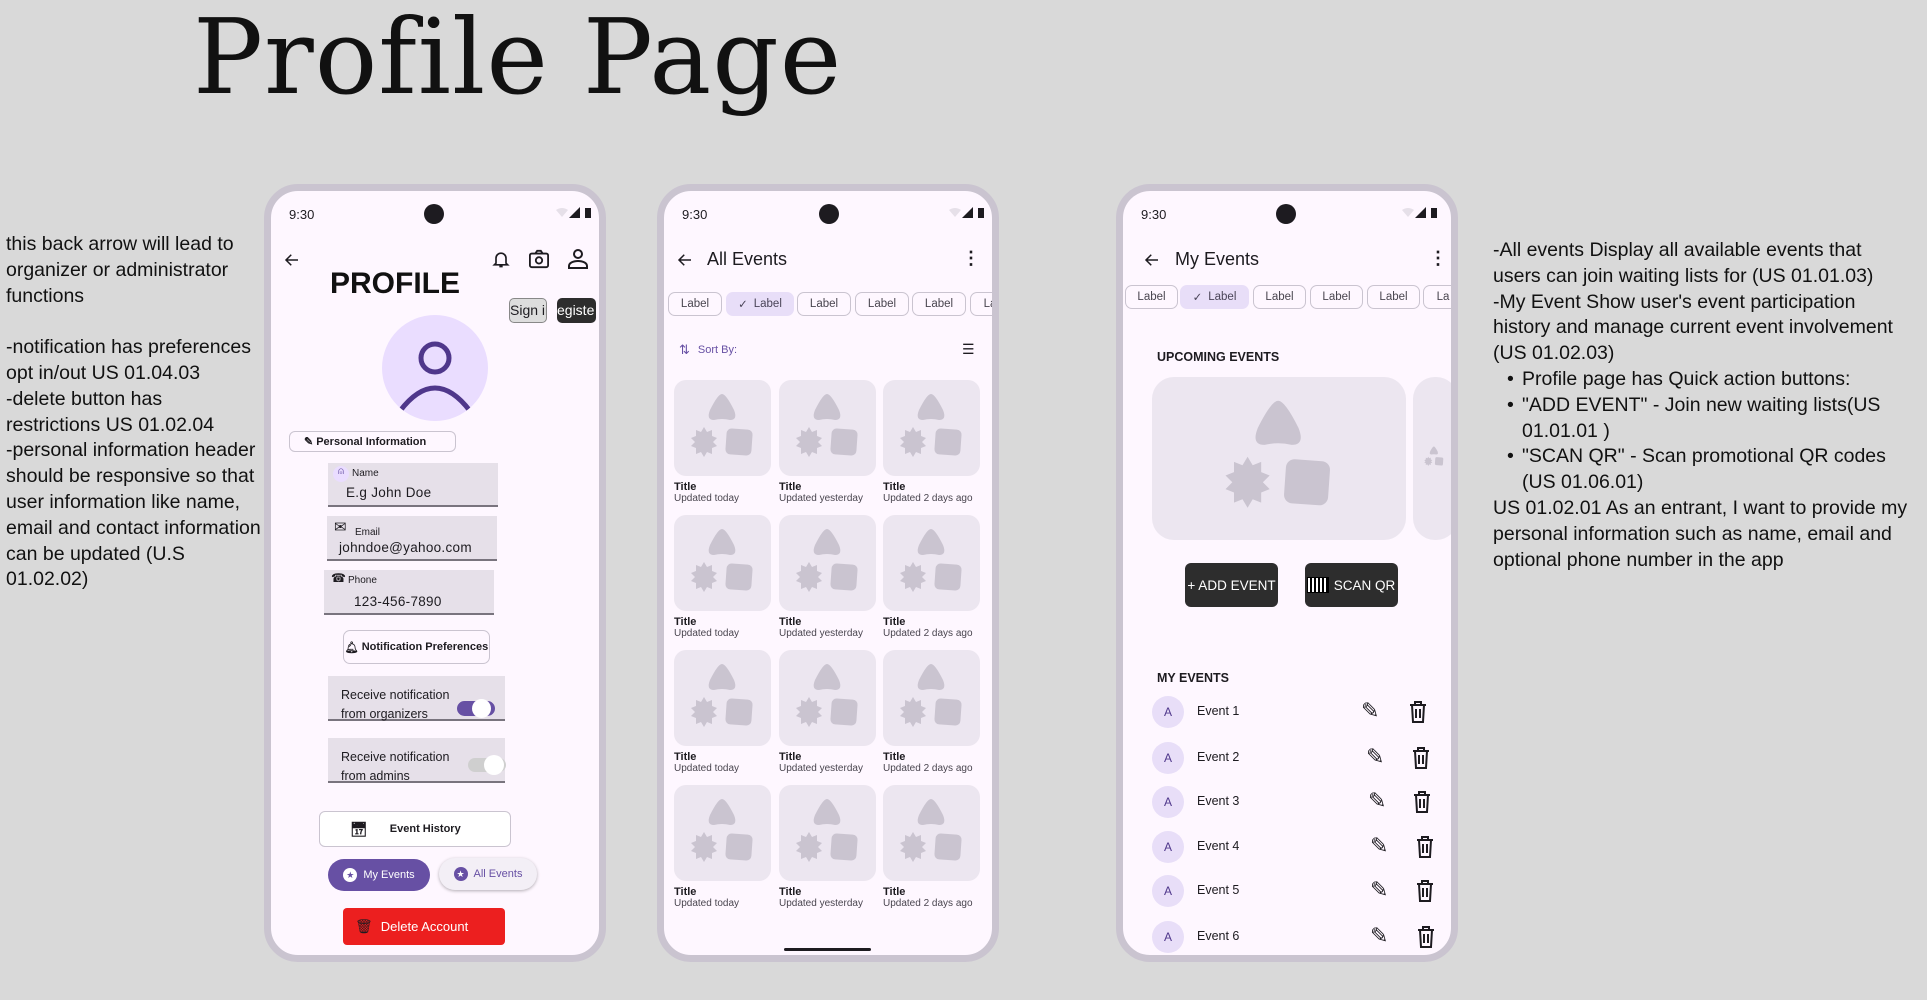 The width and height of the screenshot is (1927, 1000). Describe the element at coordinates (747, 259) in the screenshot. I see `screen-title: All Events` at that location.